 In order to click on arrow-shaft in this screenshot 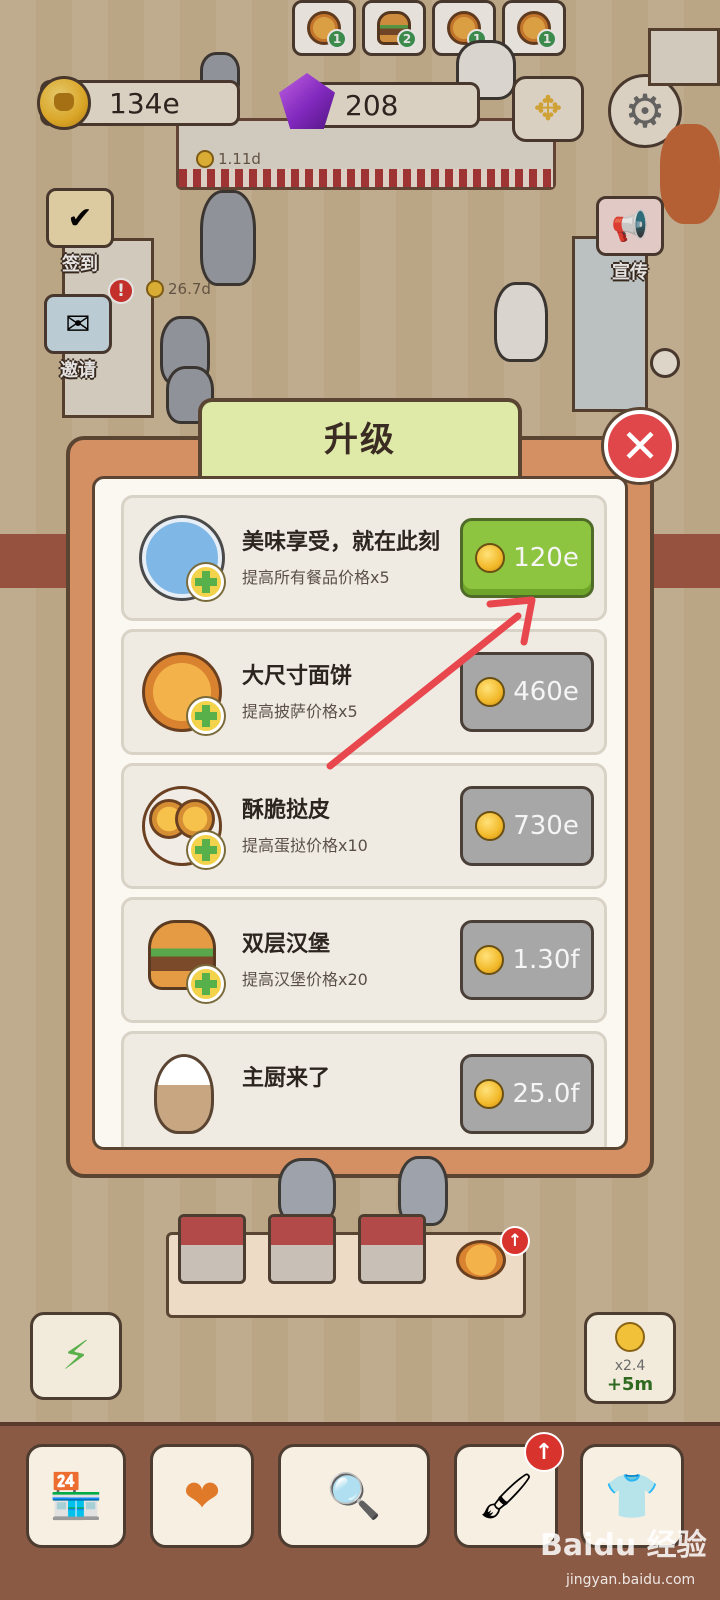, I will do `click(424, 691)`.